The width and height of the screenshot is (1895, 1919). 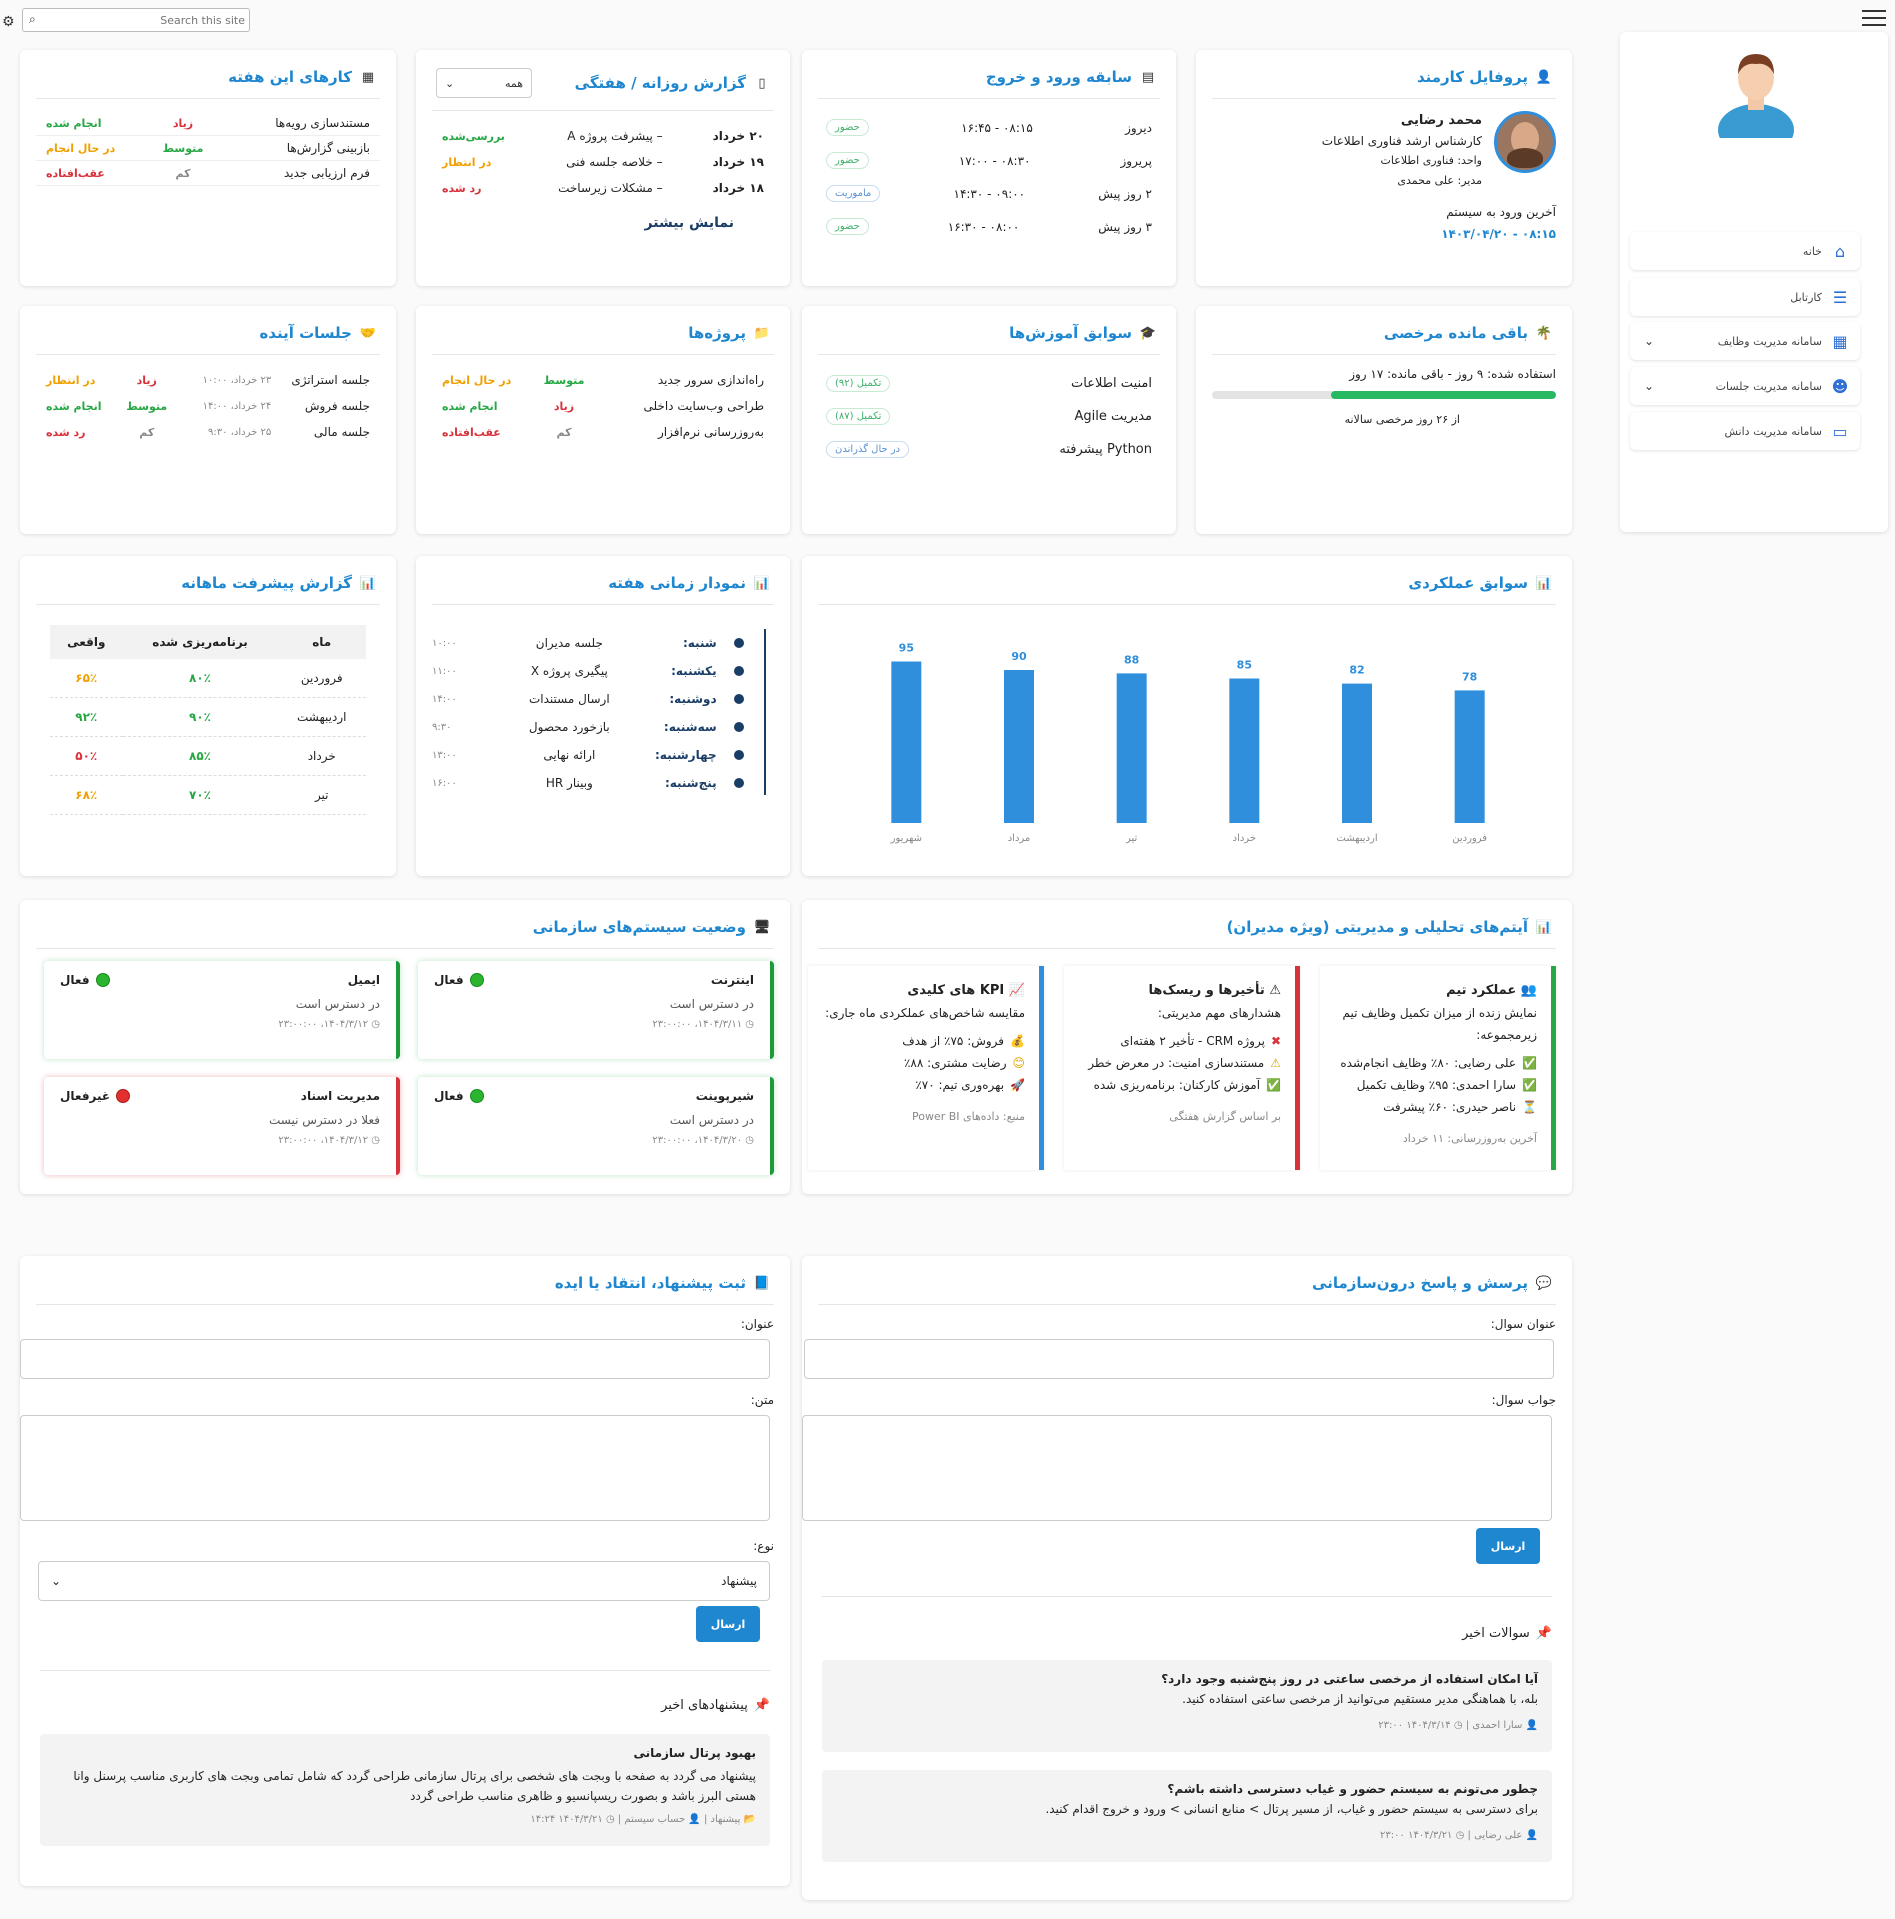 I want to click on profile-manager: مدیر: علی محمدی, so click(x=1439, y=180).